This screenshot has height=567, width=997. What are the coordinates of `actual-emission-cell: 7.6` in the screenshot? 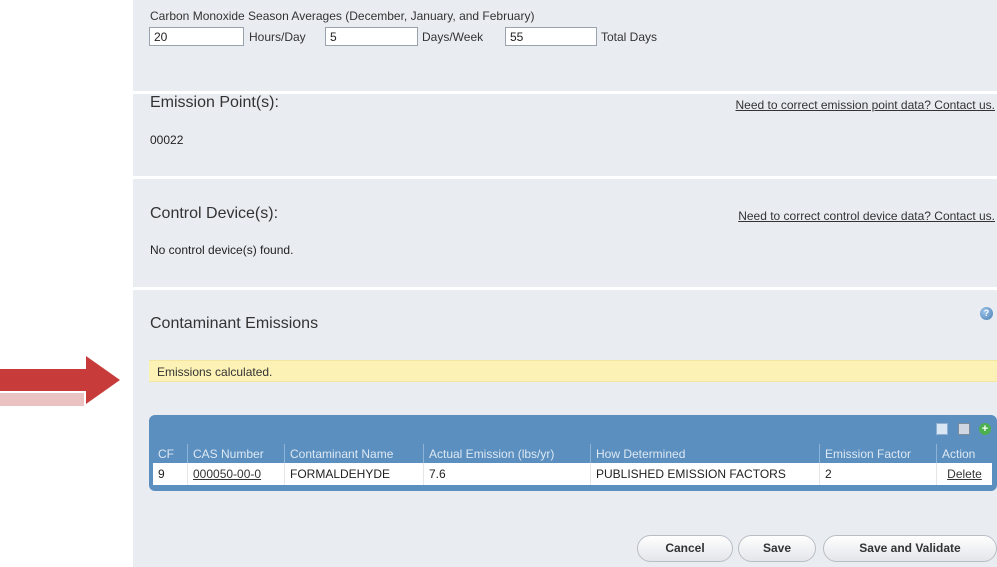 It's located at (507, 474).